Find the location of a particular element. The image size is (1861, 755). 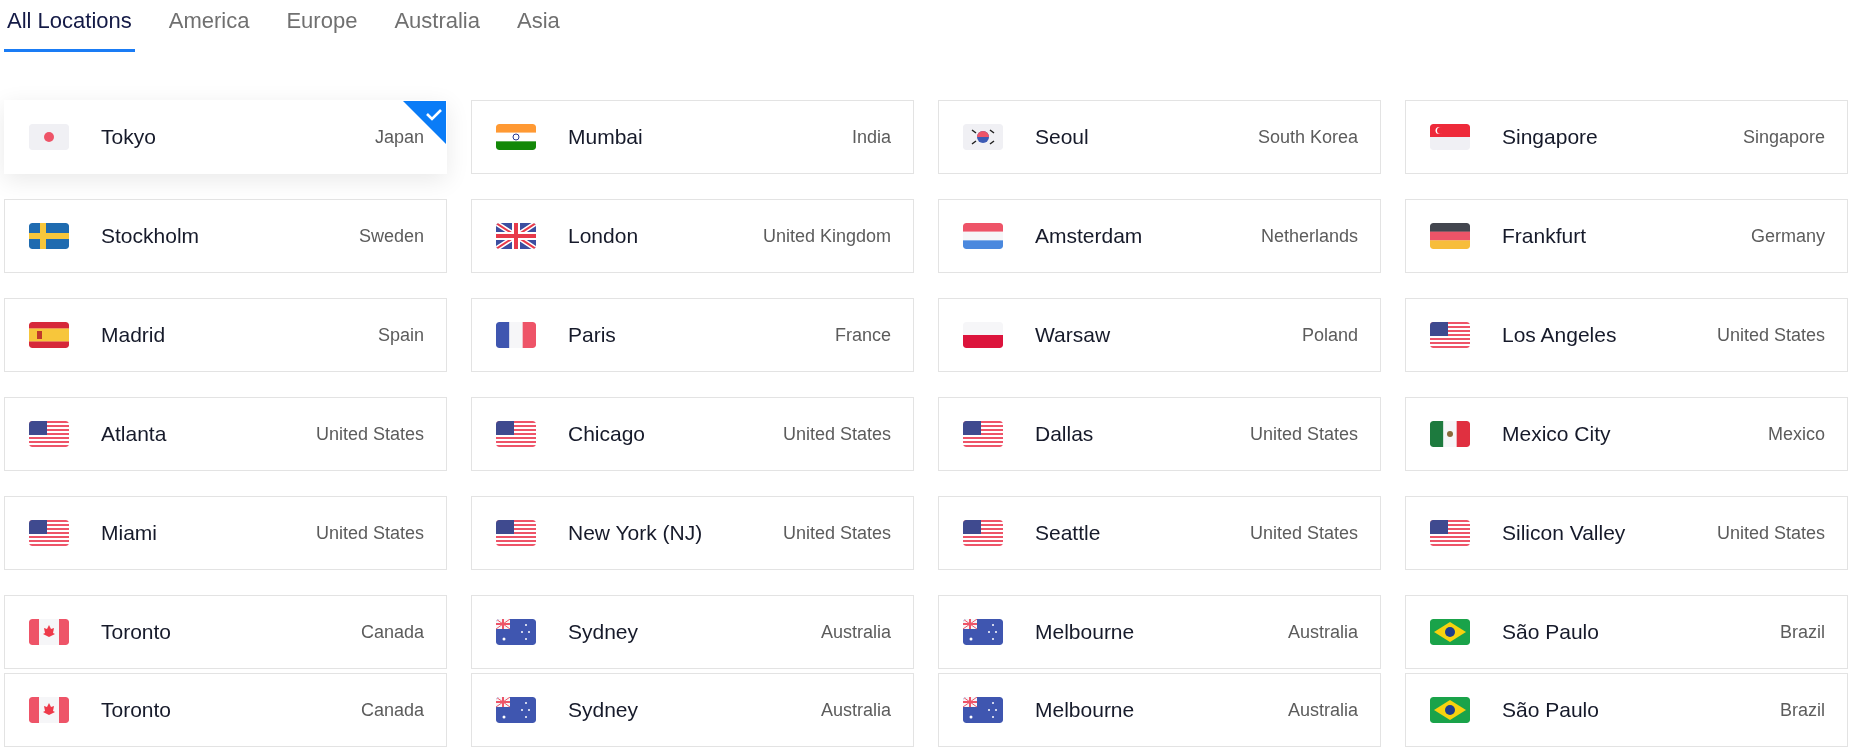

location-card: Seattle United States is located at coordinates (1159, 533).